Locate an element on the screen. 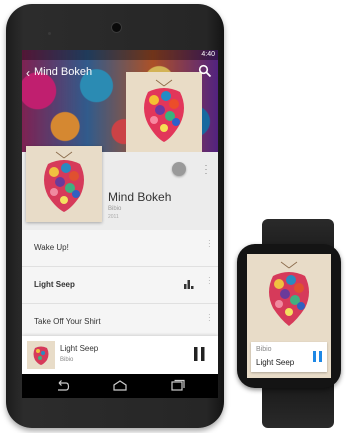 This screenshot has width=346, height=433. watch-artist: Bibio is located at coordinates (264, 349).